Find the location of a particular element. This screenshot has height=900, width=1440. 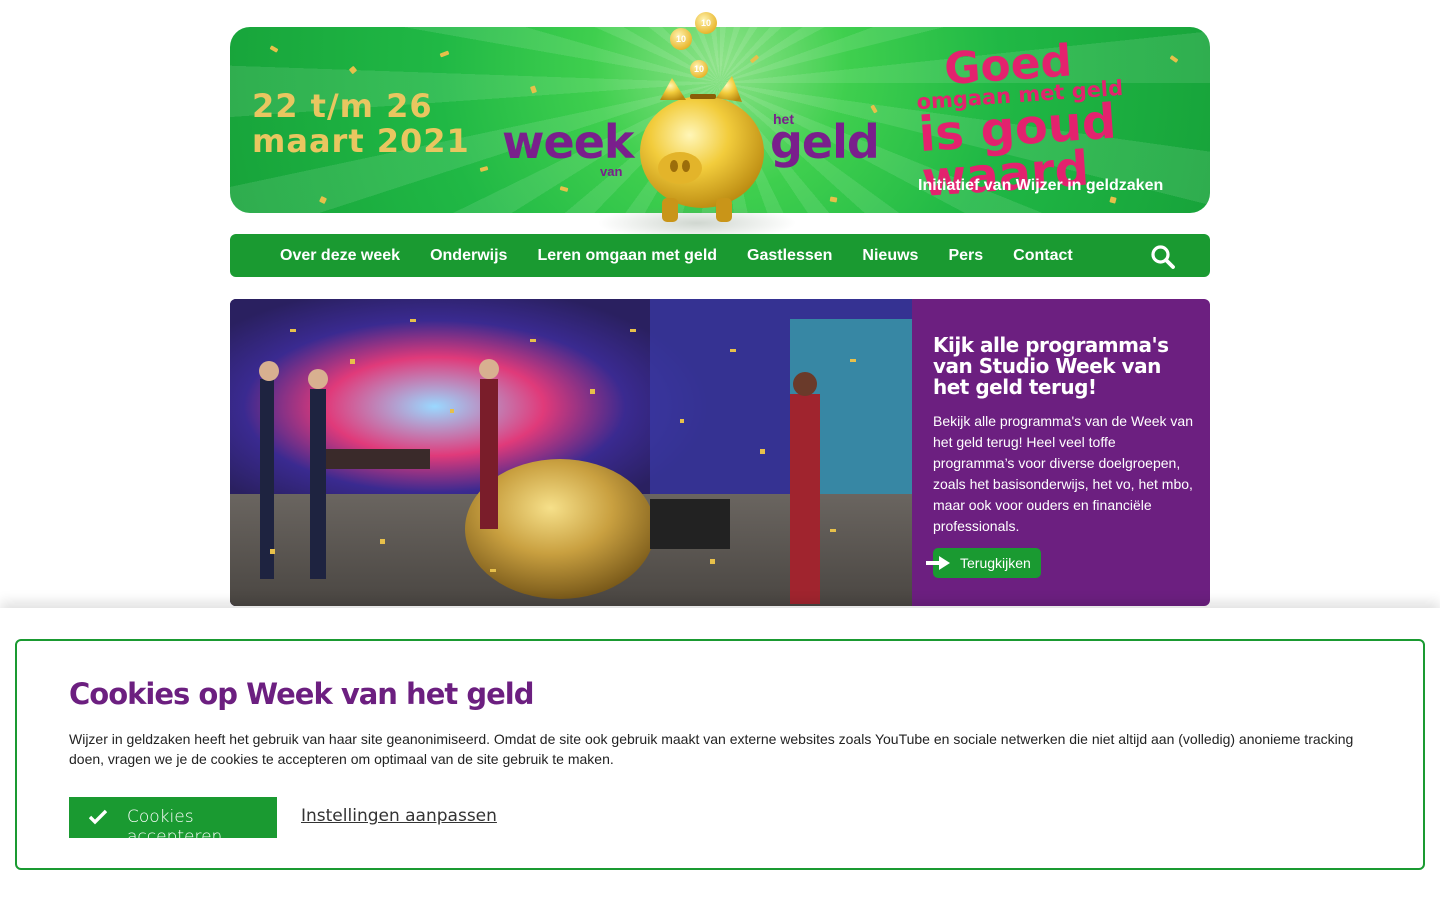

nav-item-leren-omgaan-met-geld: Leren omgaan met geld is located at coordinates (627, 256).